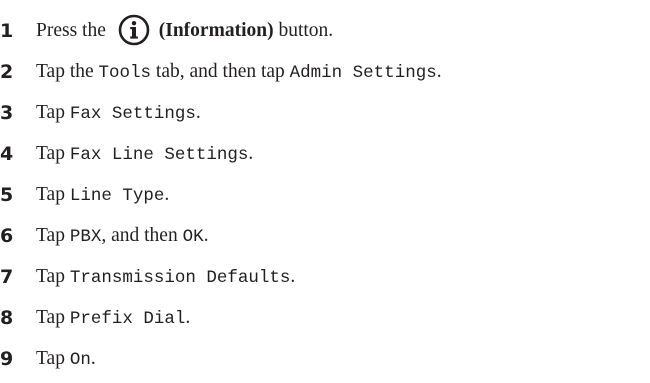 This screenshot has height=383, width=650. I want to click on step-text-pre: Press the, so click(73, 30).